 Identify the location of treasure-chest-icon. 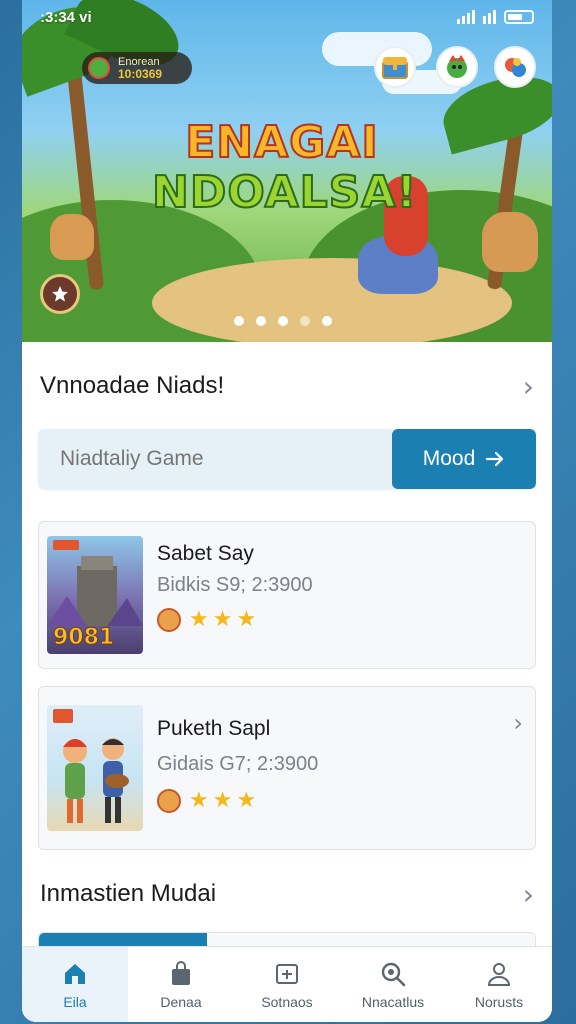
(395, 68).